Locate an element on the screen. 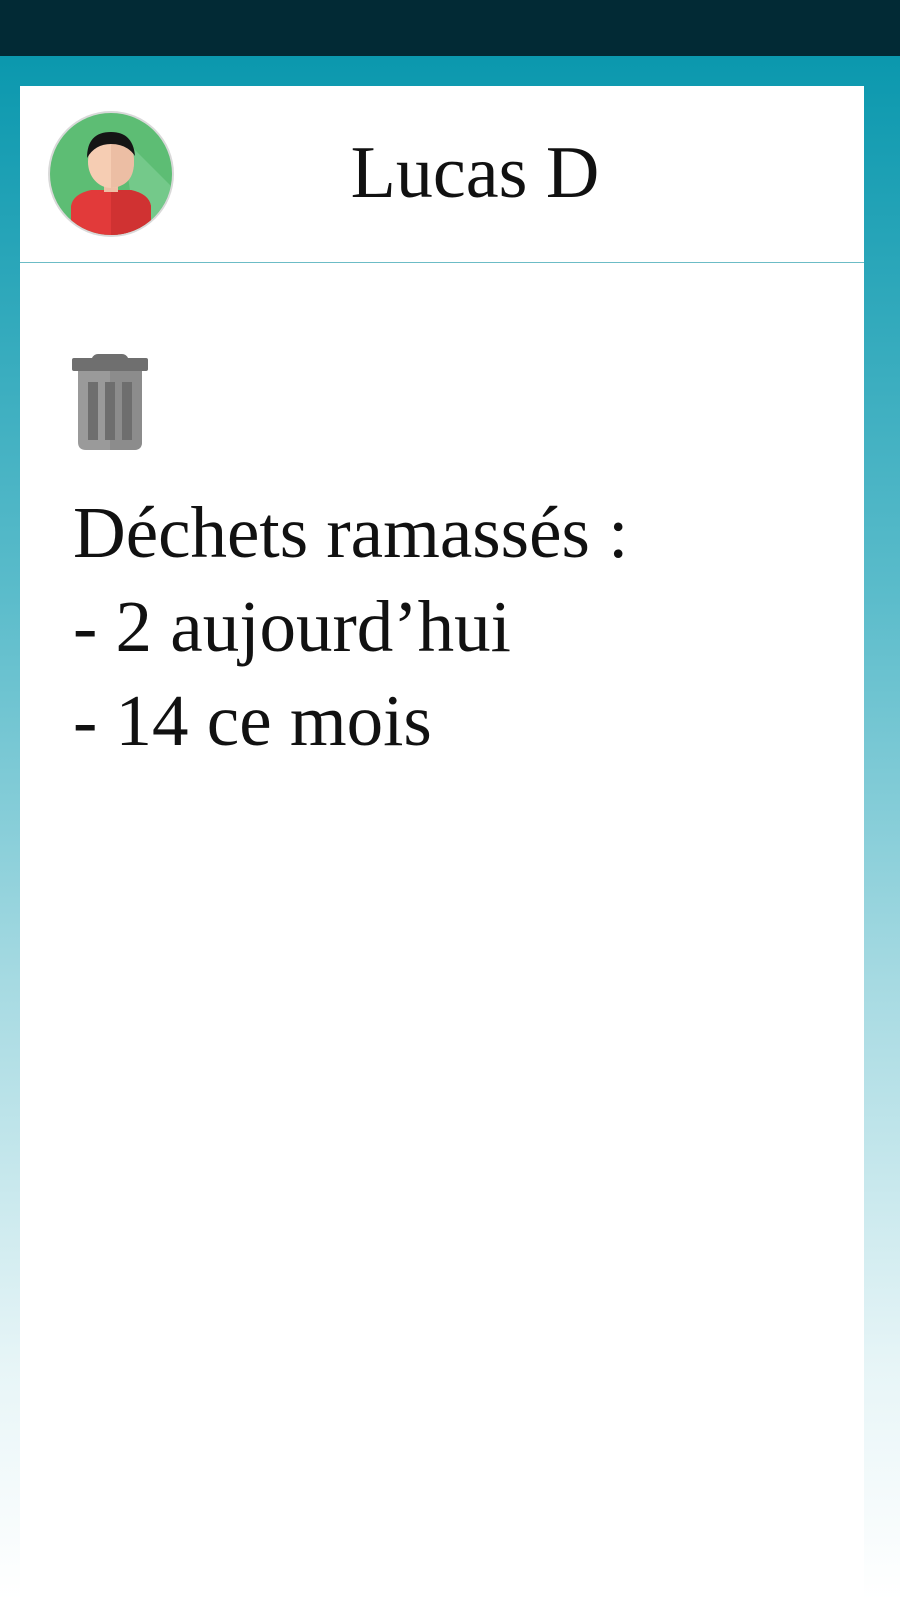 This screenshot has width=900, height=1600. status-bar is located at coordinates (450, 28).